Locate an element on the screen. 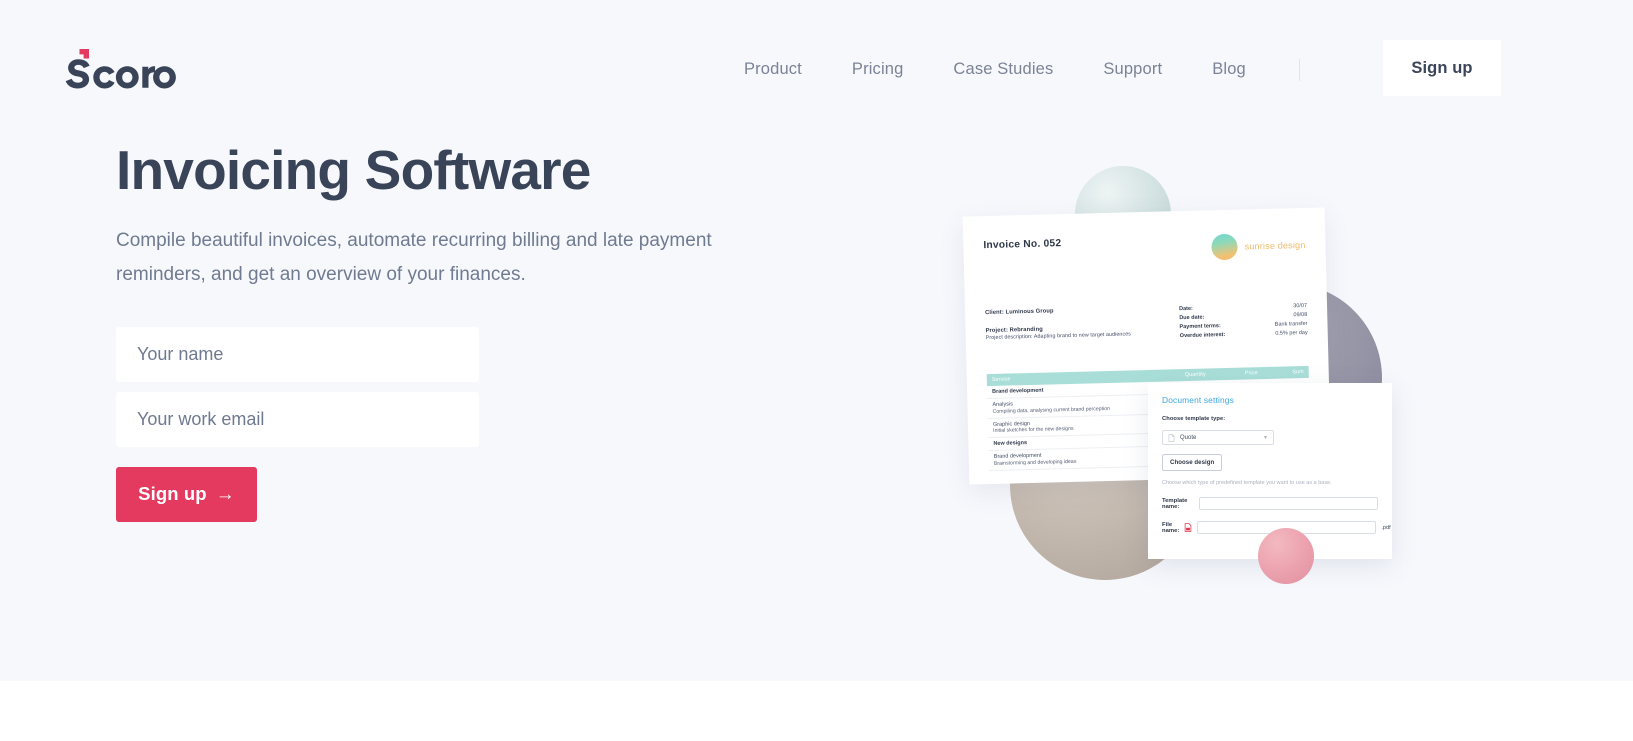 The width and height of the screenshot is (1633, 741). template-name-input is located at coordinates (1288, 503).